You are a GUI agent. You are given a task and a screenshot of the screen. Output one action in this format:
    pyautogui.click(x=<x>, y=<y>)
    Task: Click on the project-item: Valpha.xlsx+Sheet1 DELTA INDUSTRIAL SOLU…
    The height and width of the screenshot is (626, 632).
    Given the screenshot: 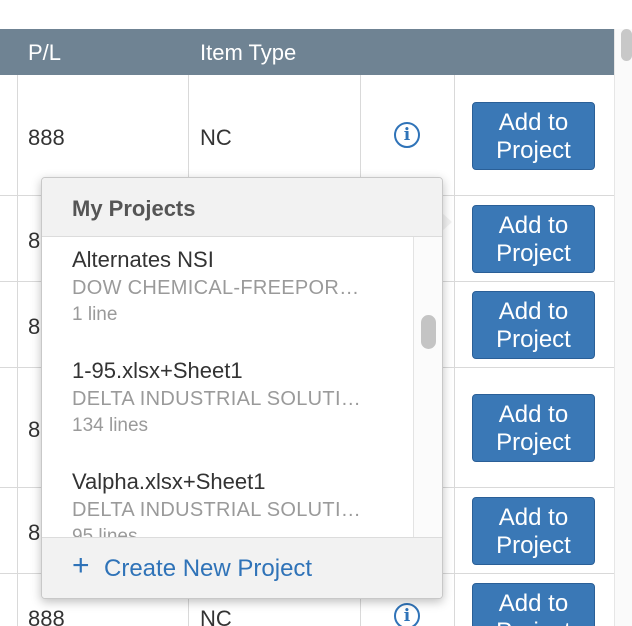 What is the action you would take?
    pyautogui.click(x=232, y=503)
    